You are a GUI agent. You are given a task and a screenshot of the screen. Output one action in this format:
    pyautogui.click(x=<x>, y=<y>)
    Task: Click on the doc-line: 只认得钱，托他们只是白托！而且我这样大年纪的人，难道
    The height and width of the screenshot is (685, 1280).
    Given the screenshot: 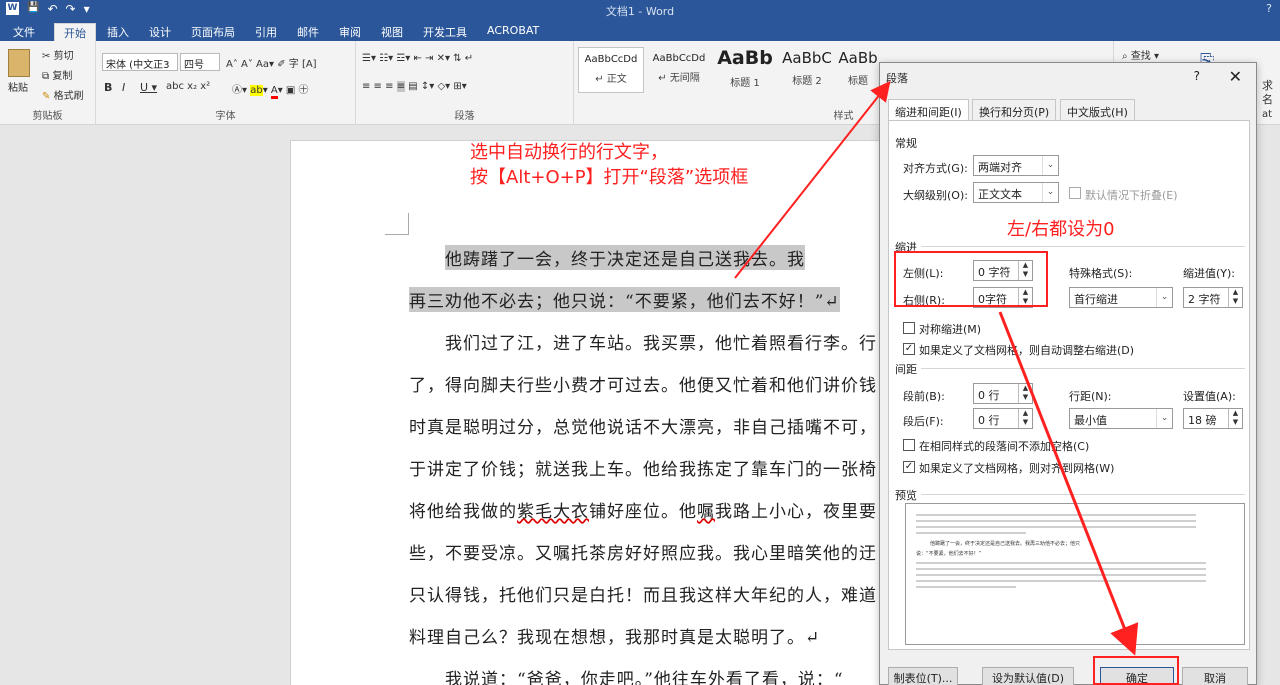 What is the action you would take?
    pyautogui.click(x=643, y=593)
    